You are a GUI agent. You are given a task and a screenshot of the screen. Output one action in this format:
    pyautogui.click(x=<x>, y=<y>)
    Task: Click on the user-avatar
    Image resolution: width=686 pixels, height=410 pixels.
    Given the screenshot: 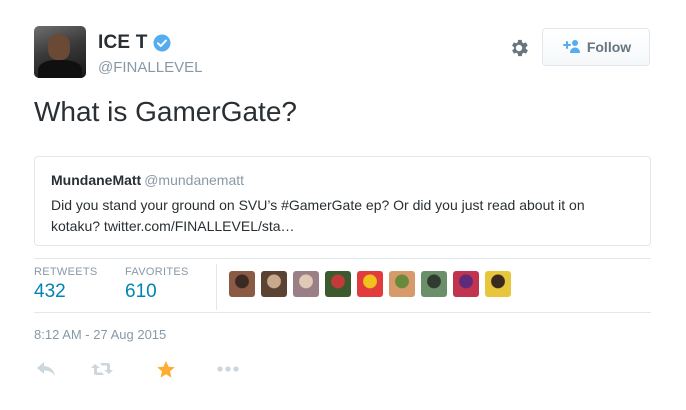 What is the action you would take?
    pyautogui.click(x=60, y=52)
    